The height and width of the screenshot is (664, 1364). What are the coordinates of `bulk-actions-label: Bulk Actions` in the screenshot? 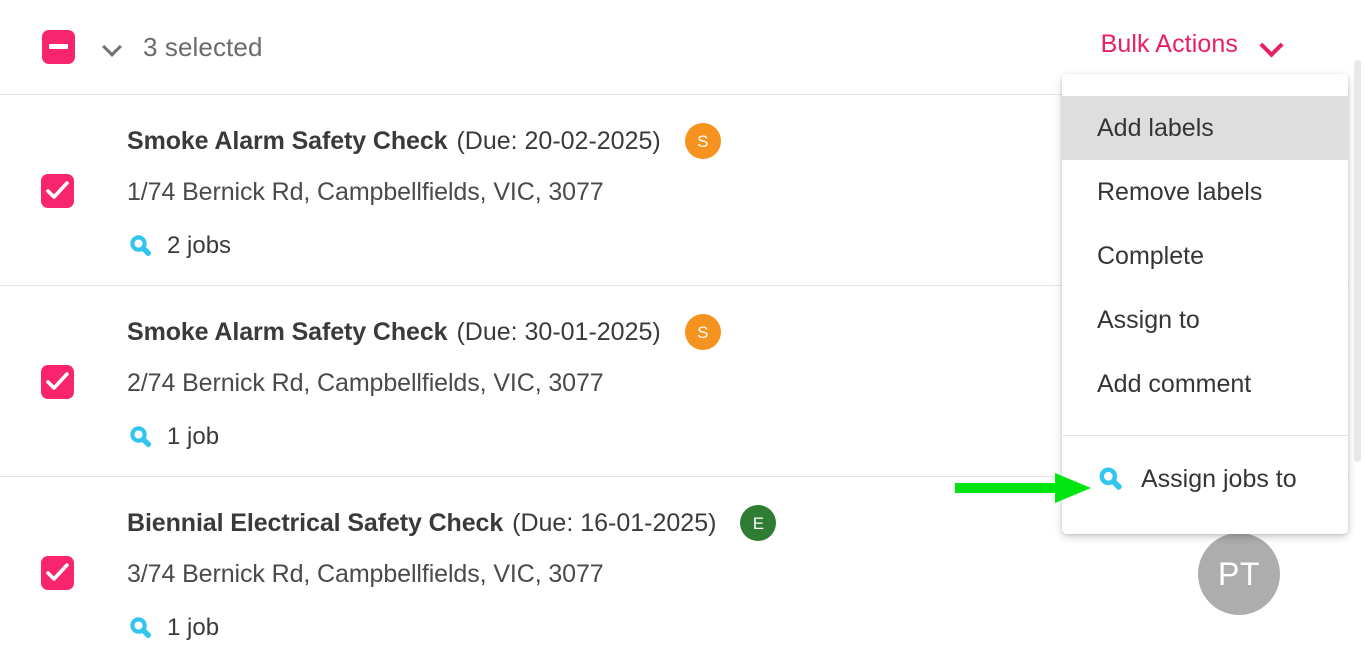 It's located at (1169, 44).